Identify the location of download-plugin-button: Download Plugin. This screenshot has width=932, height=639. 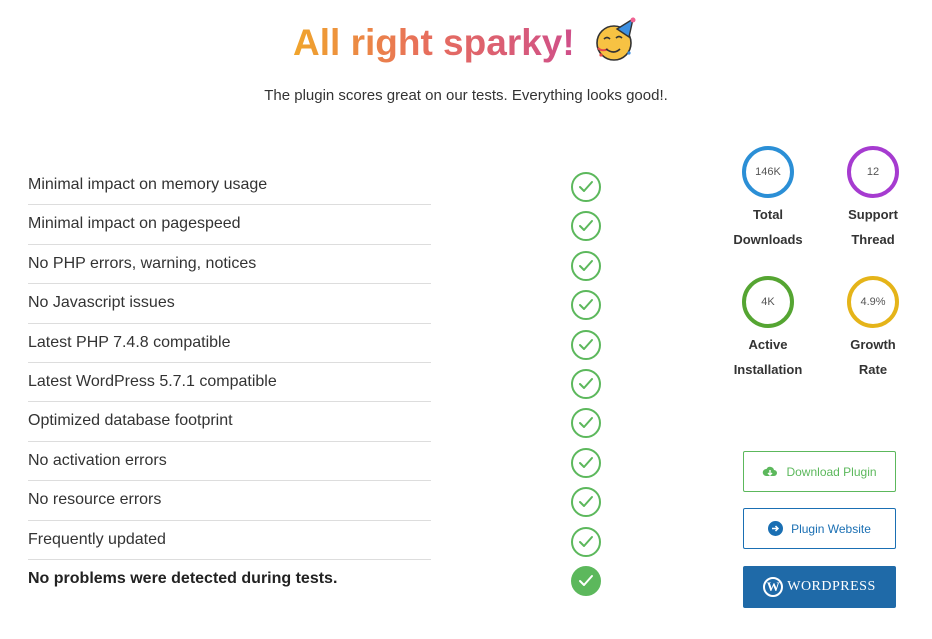
(819, 471).